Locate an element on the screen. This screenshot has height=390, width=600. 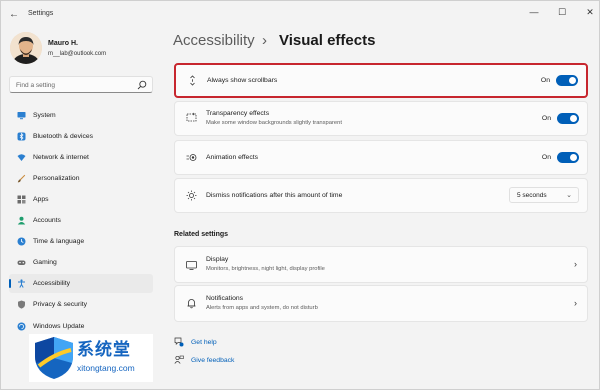
link-label: Give feedback is located at coordinates (212, 360).